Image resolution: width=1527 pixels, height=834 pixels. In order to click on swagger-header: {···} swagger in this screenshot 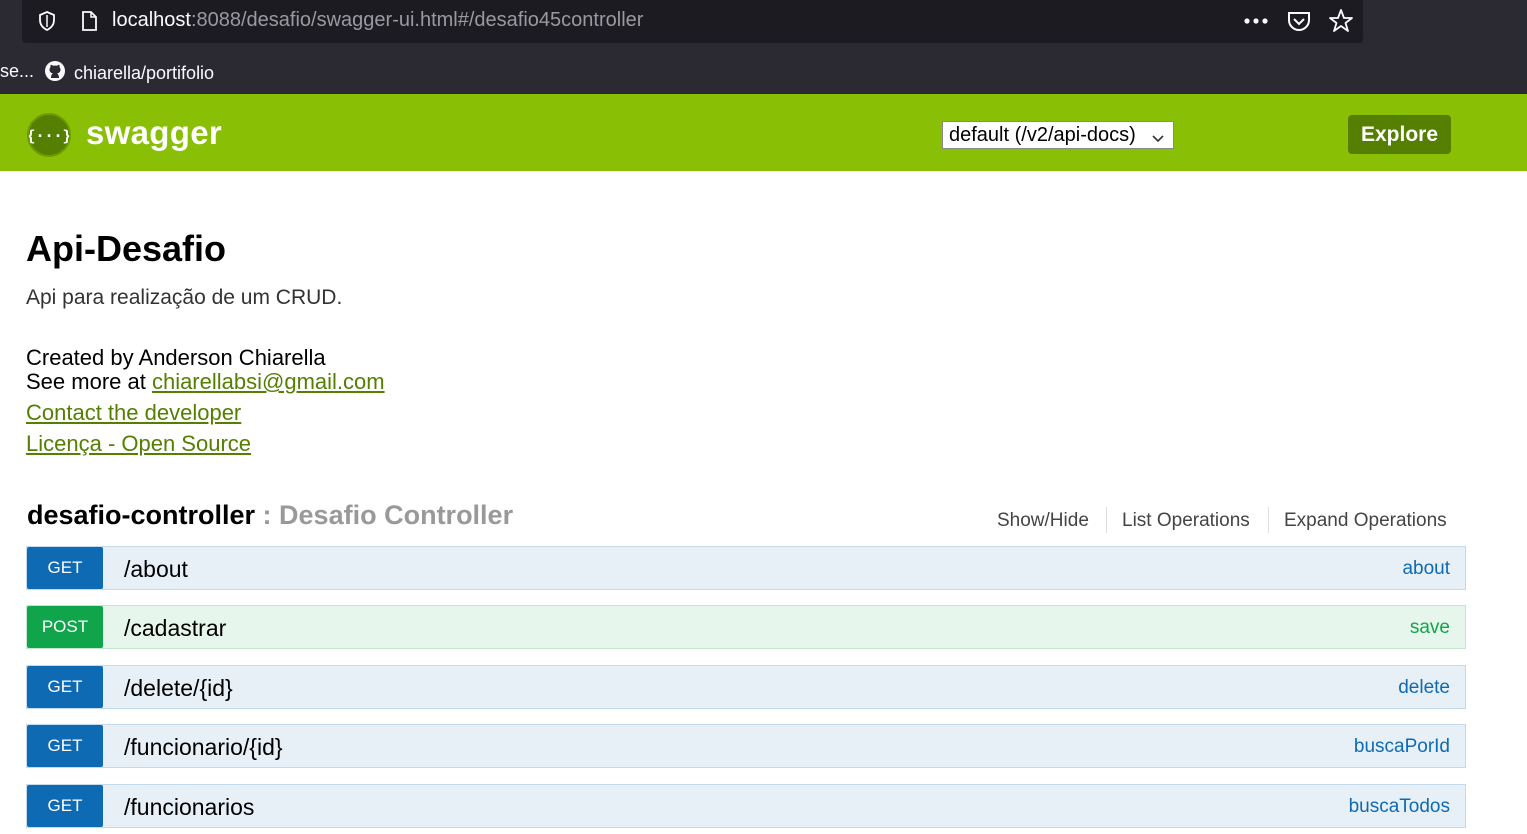, I will do `click(763, 132)`.